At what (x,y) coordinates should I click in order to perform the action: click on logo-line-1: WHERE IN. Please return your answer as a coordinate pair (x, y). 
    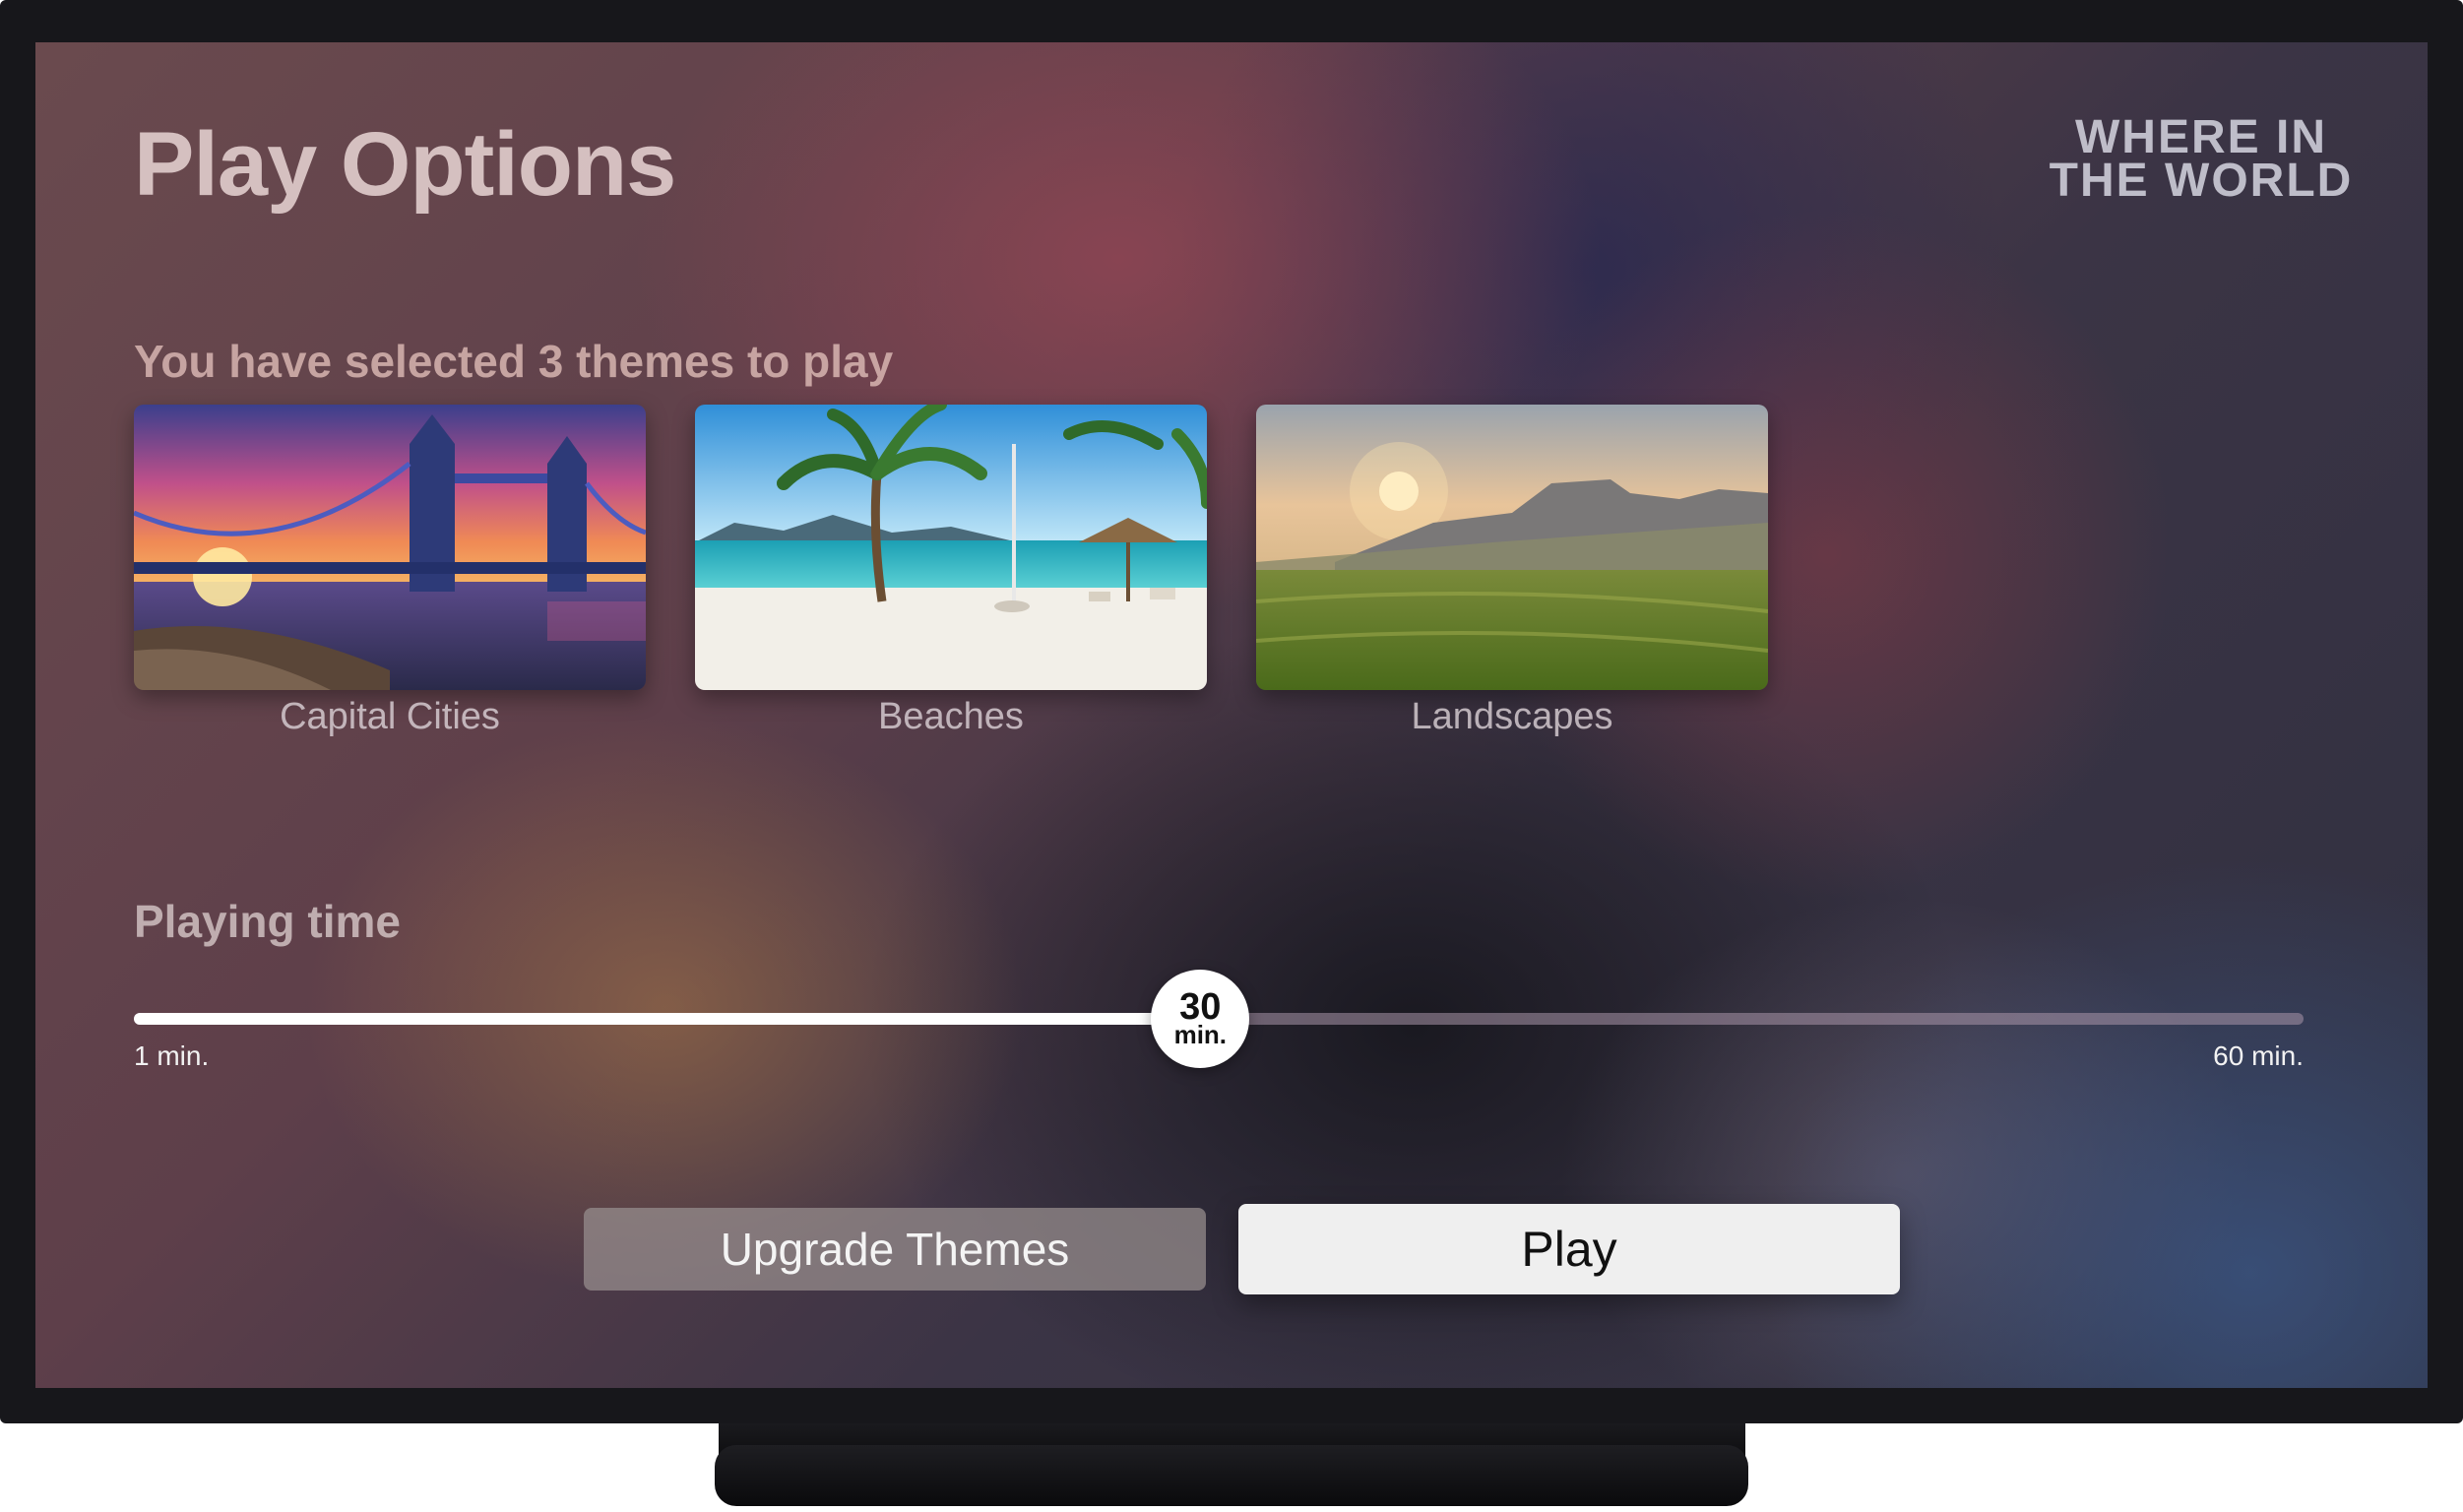
    Looking at the image, I should click on (2201, 137).